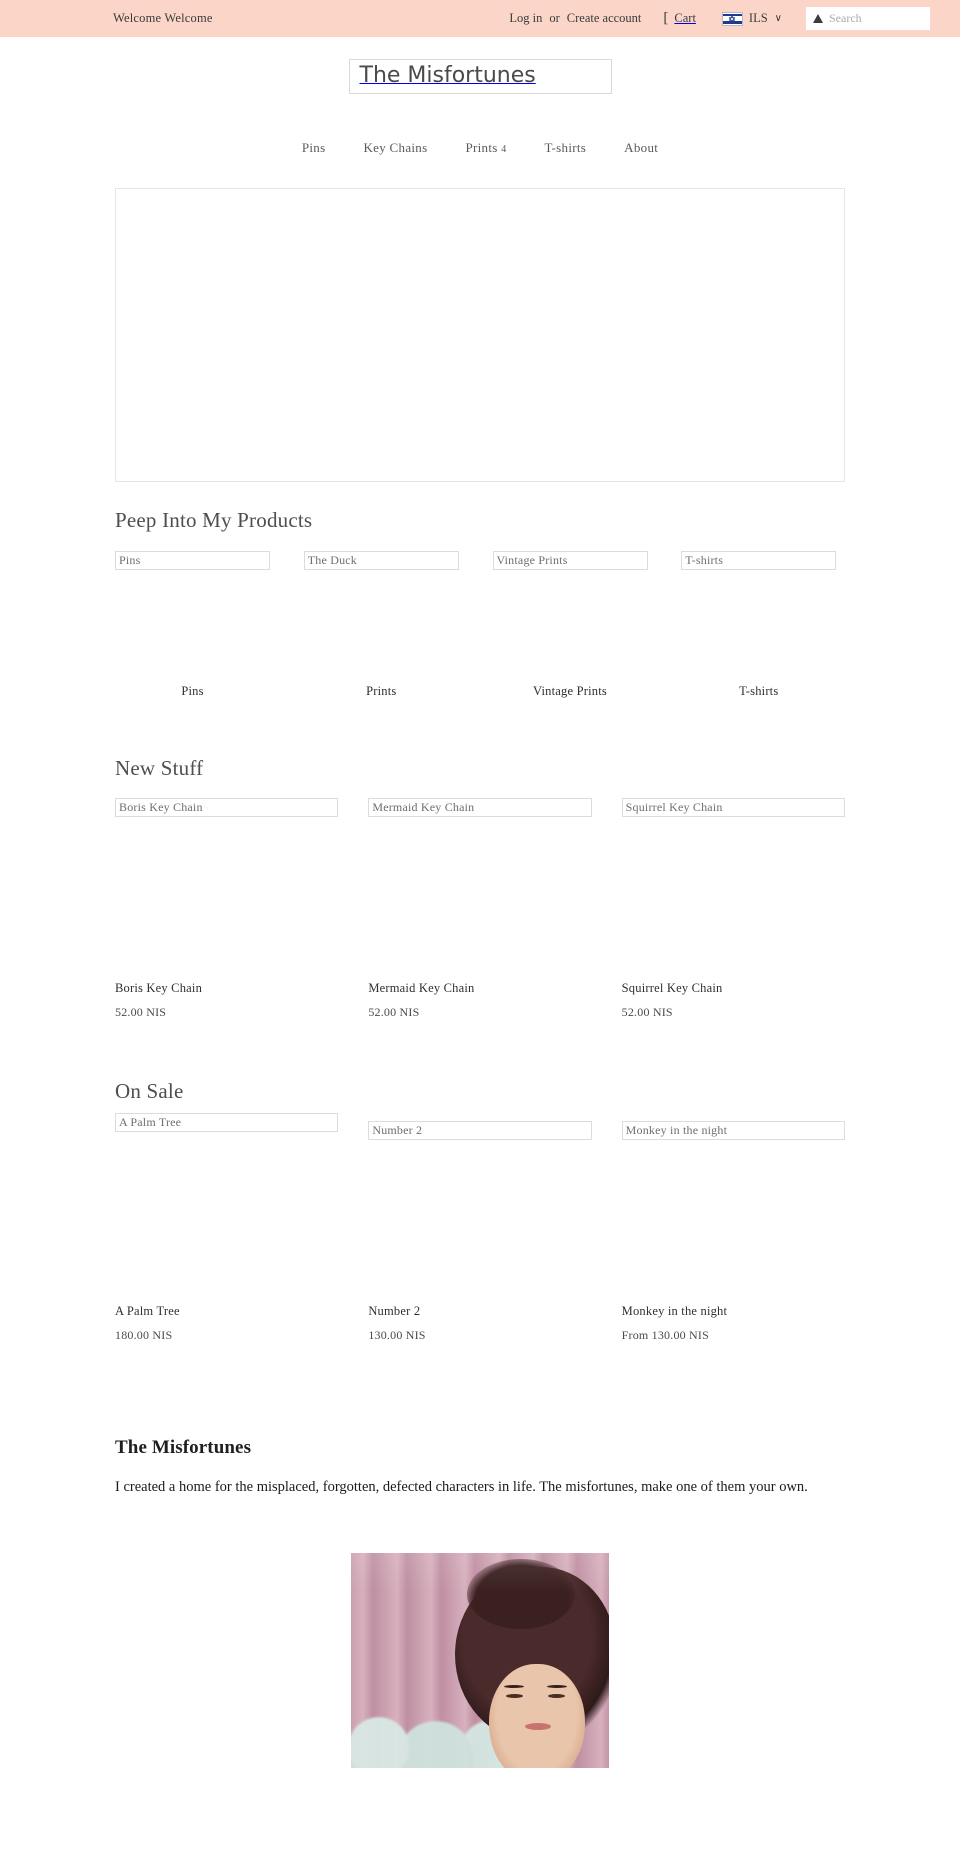 This screenshot has width=960, height=1875. I want to click on collection-image-alt: Pins, so click(130, 560).